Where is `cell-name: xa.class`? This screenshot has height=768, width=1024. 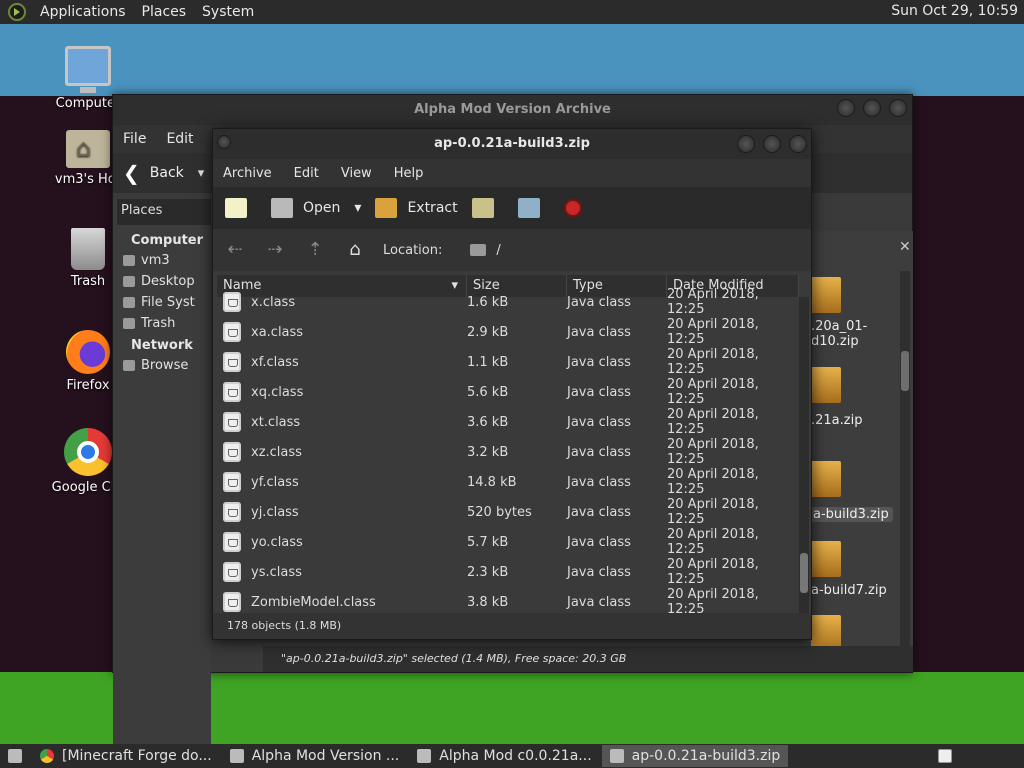 cell-name: xa.class is located at coordinates (342, 332).